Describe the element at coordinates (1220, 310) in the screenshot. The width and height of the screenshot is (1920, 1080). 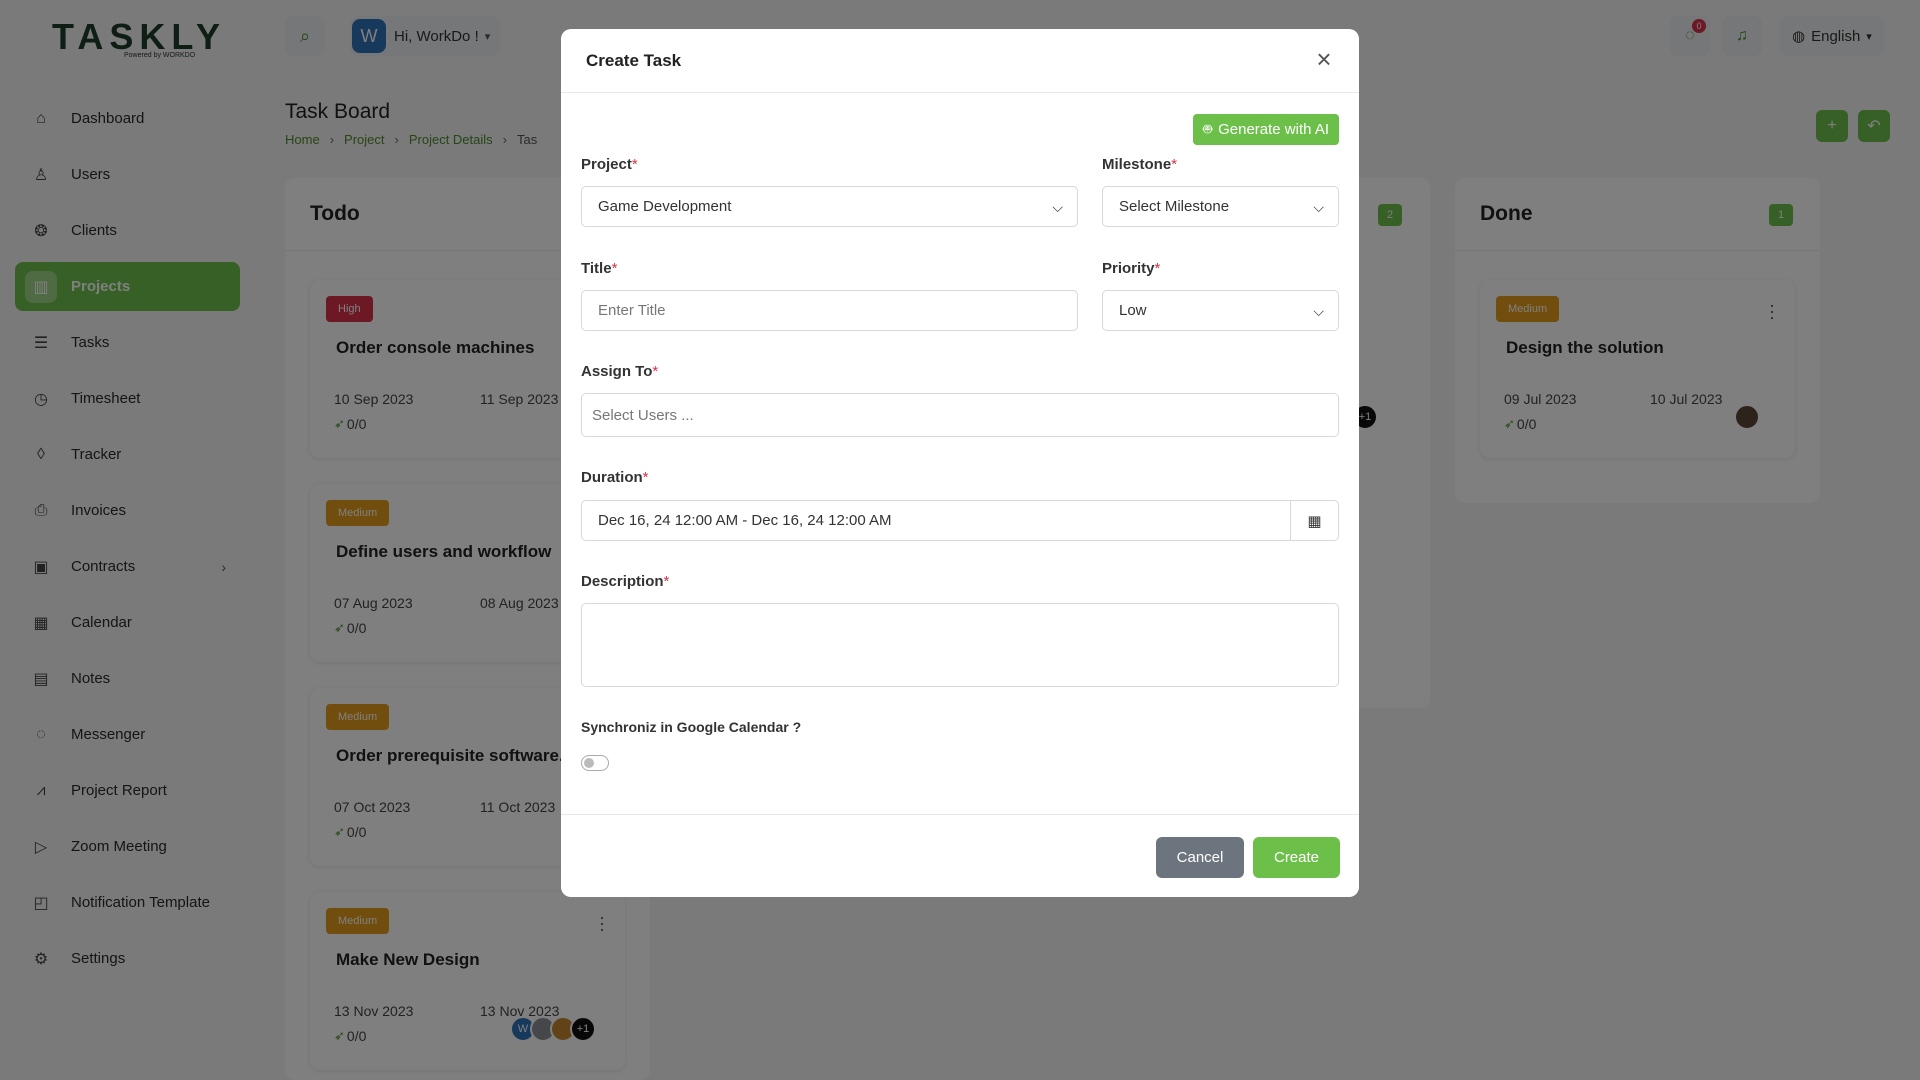
I see `priority-select: Low ⌵` at that location.